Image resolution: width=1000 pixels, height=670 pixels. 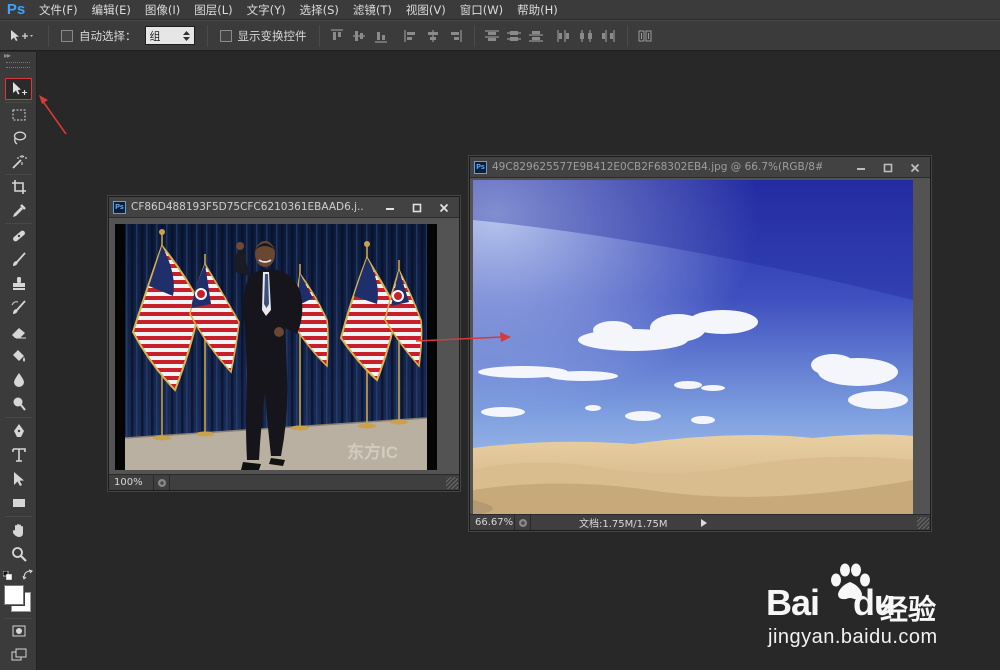 What do you see at coordinates (131, 482) in the screenshot?
I see `zoom-level: 100%` at bounding box center [131, 482].